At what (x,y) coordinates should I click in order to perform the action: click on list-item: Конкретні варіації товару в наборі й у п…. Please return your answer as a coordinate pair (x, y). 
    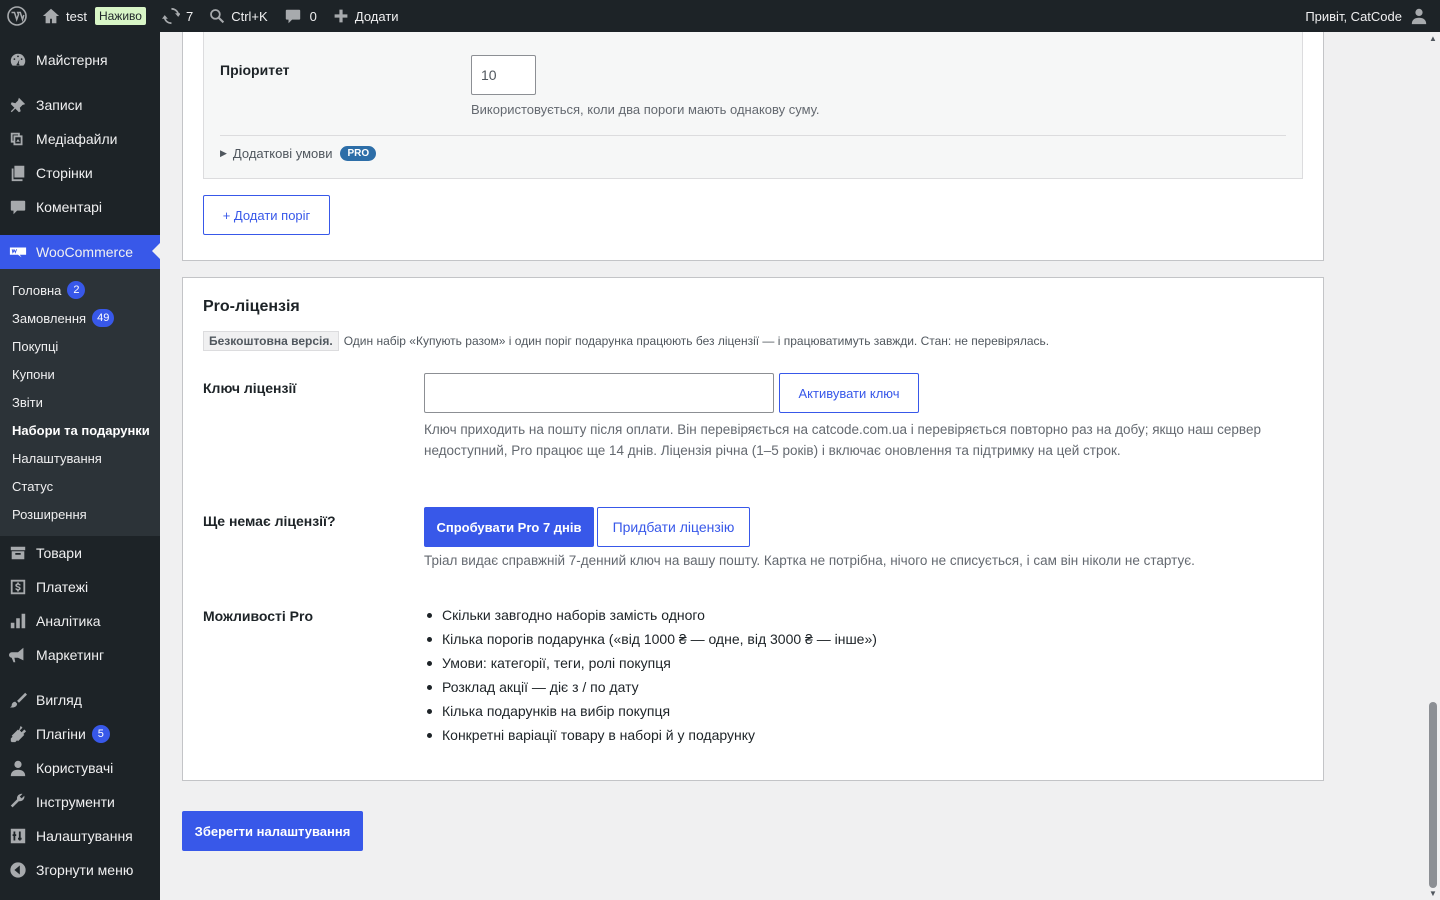
    Looking at the image, I should click on (650, 735).